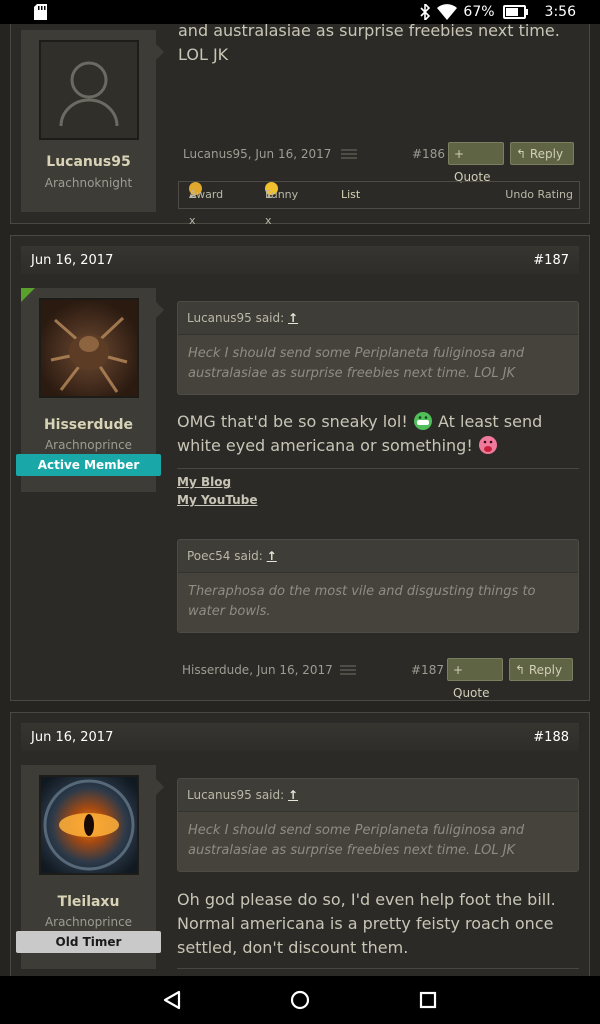  What do you see at coordinates (88, 162) in the screenshot?
I see `username: Lucanus95` at bounding box center [88, 162].